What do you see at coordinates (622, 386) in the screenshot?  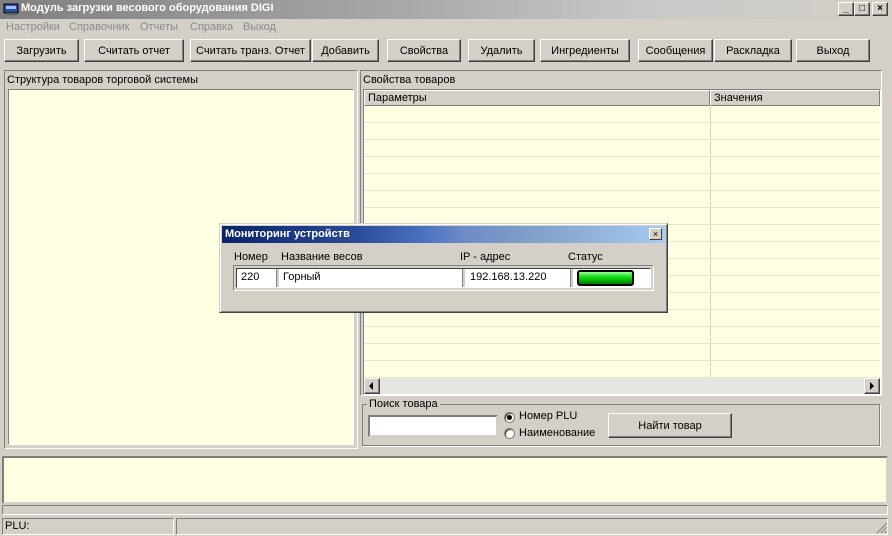 I see `horizontal-scrollbar` at bounding box center [622, 386].